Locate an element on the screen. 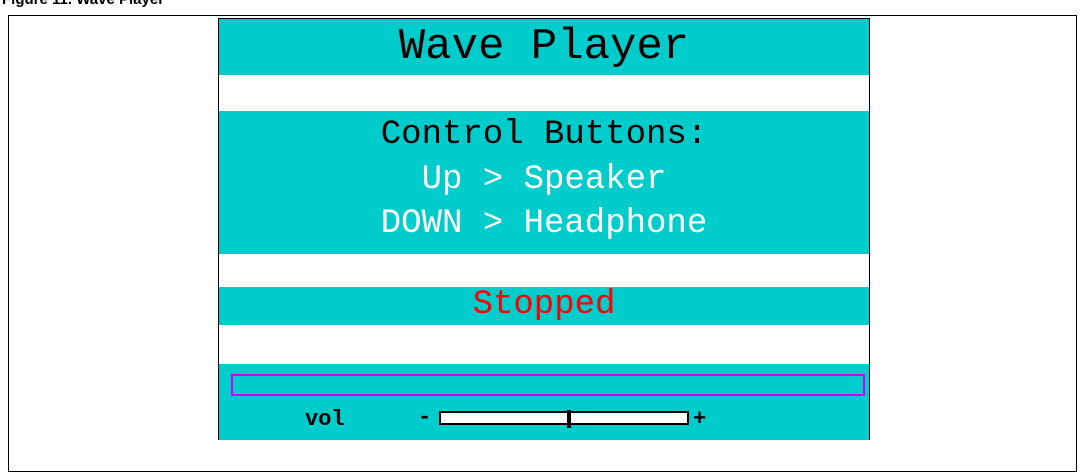  player-title: Wave Player is located at coordinates (544, 47).